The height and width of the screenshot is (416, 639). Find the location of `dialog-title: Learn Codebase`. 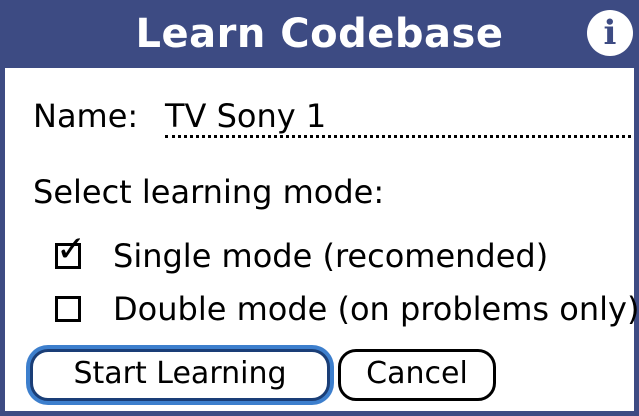

dialog-title: Learn Codebase is located at coordinates (319, 34).